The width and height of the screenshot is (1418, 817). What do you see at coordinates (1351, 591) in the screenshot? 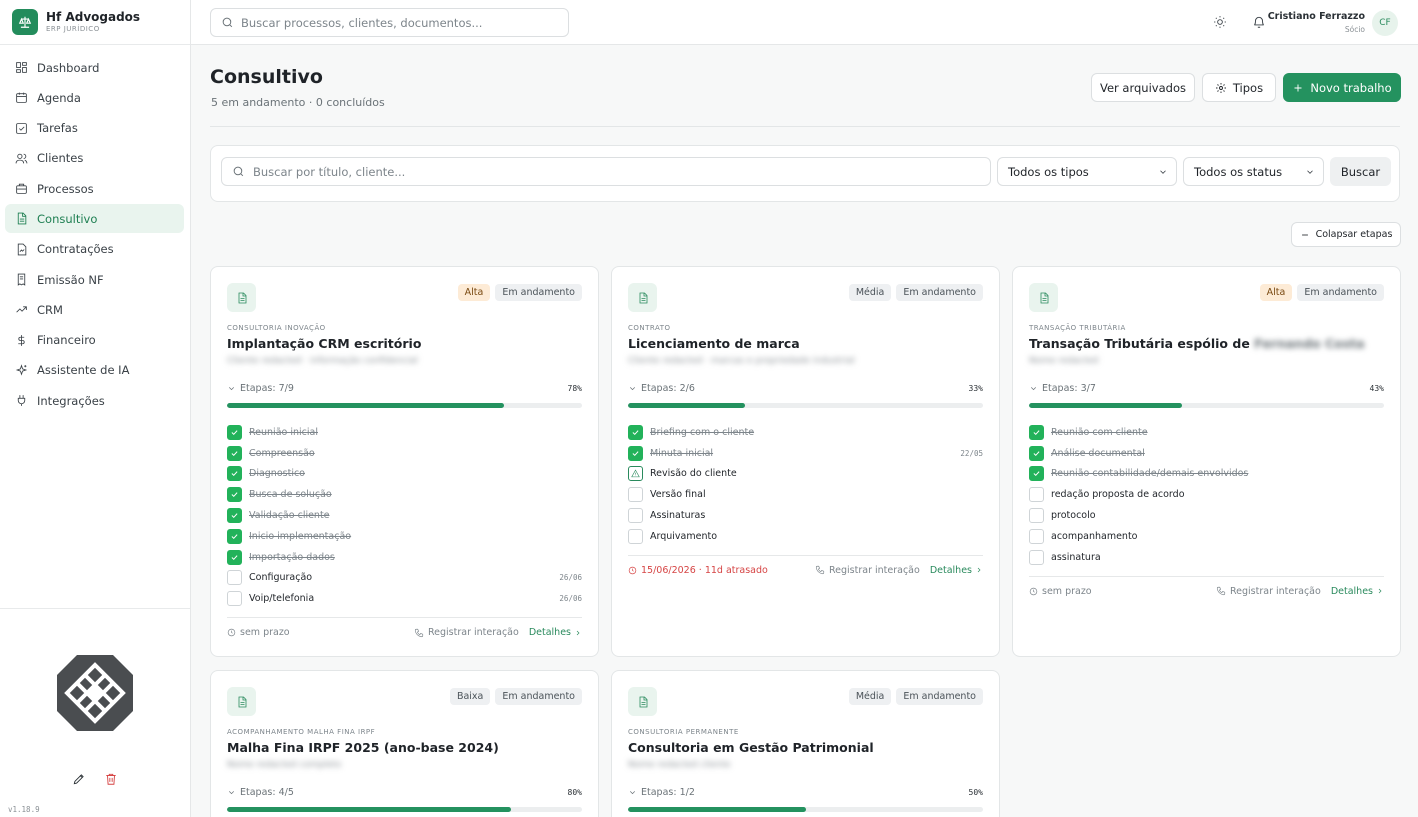
I see `details-label: Detalhes` at bounding box center [1351, 591].